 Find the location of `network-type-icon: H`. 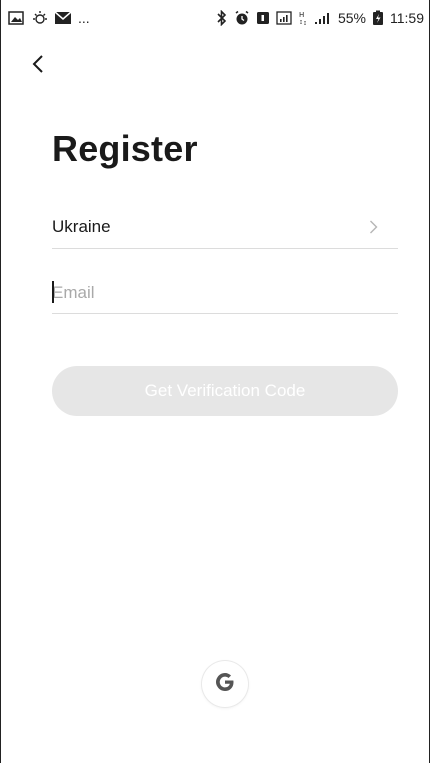

network-type-icon: H is located at coordinates (303, 18).